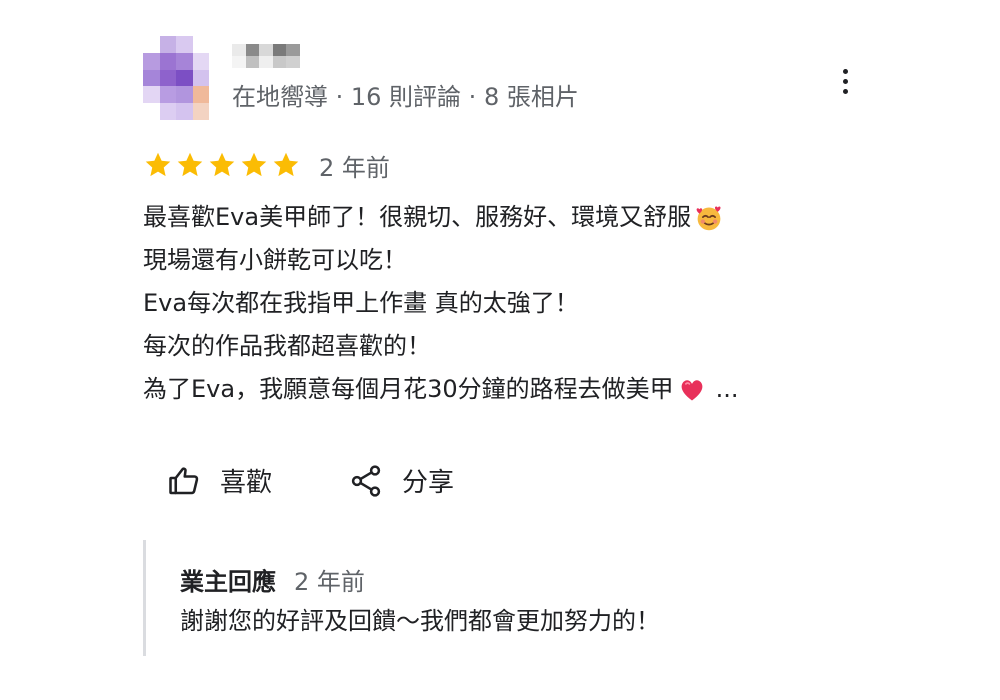 The width and height of the screenshot is (1000, 700). Describe the element at coordinates (420, 621) in the screenshot. I see `owner-reply-text: 謝謝您的好評及回饋～我們都會更加努力的！` at that location.